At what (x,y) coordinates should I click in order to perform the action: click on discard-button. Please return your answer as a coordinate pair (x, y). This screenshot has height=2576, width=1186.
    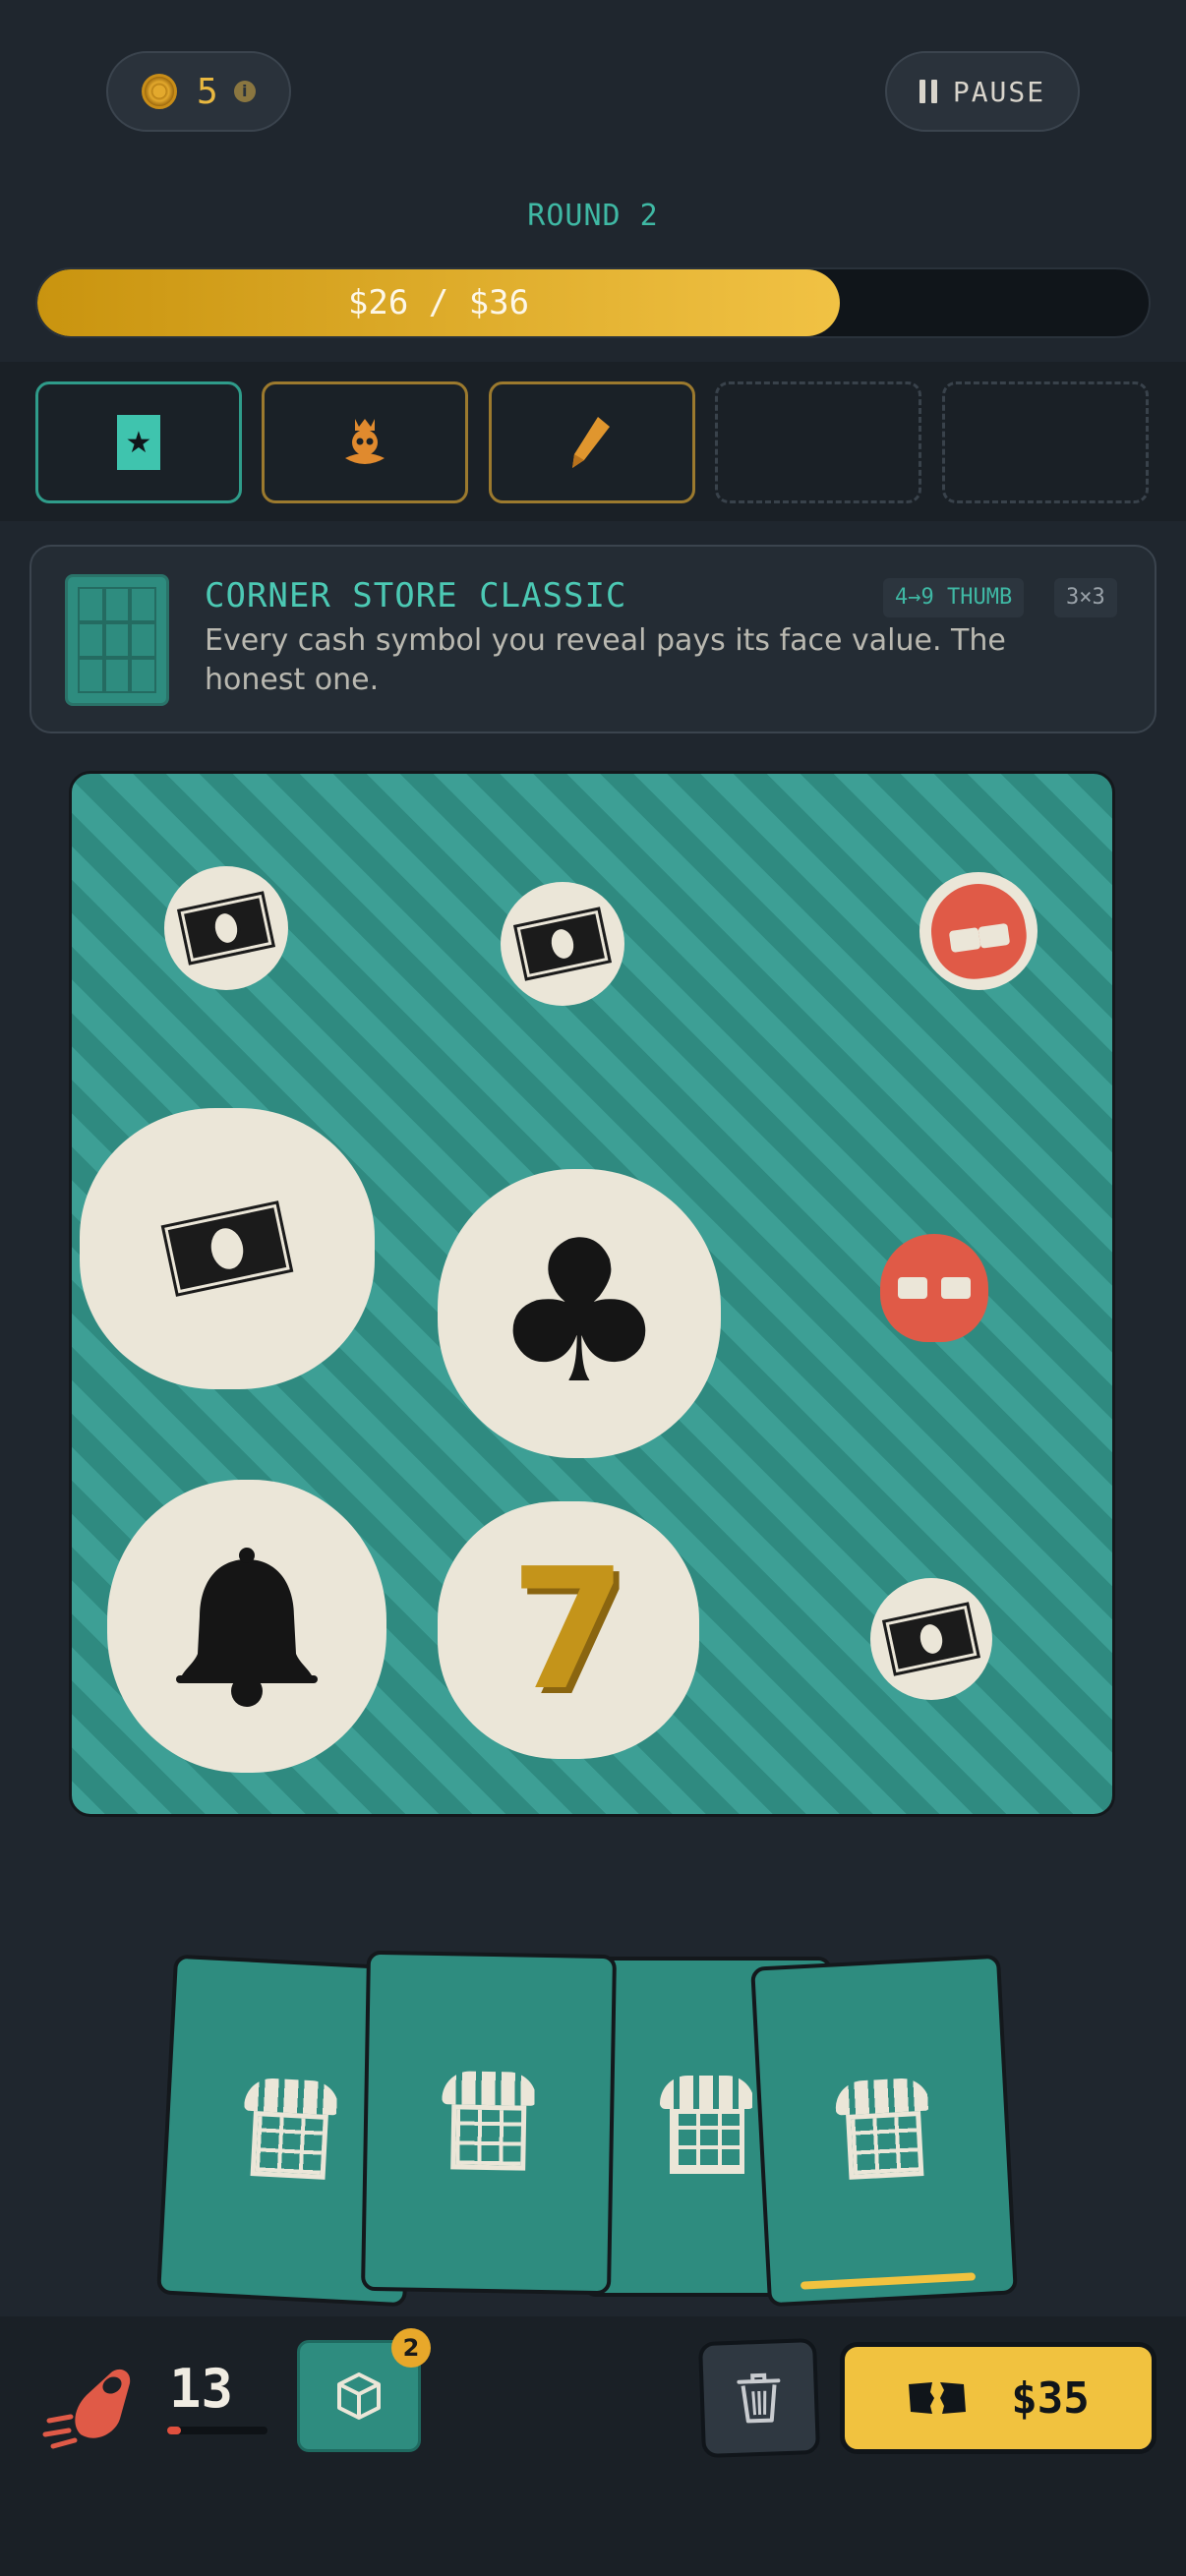
    Looking at the image, I should click on (759, 2398).